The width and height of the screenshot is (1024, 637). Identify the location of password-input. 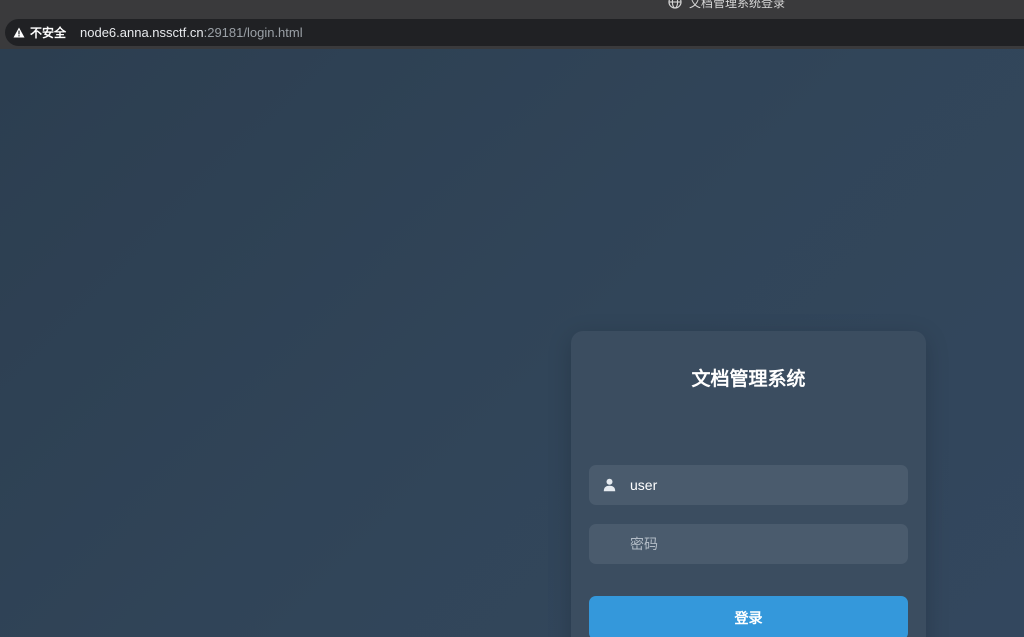
(762, 544).